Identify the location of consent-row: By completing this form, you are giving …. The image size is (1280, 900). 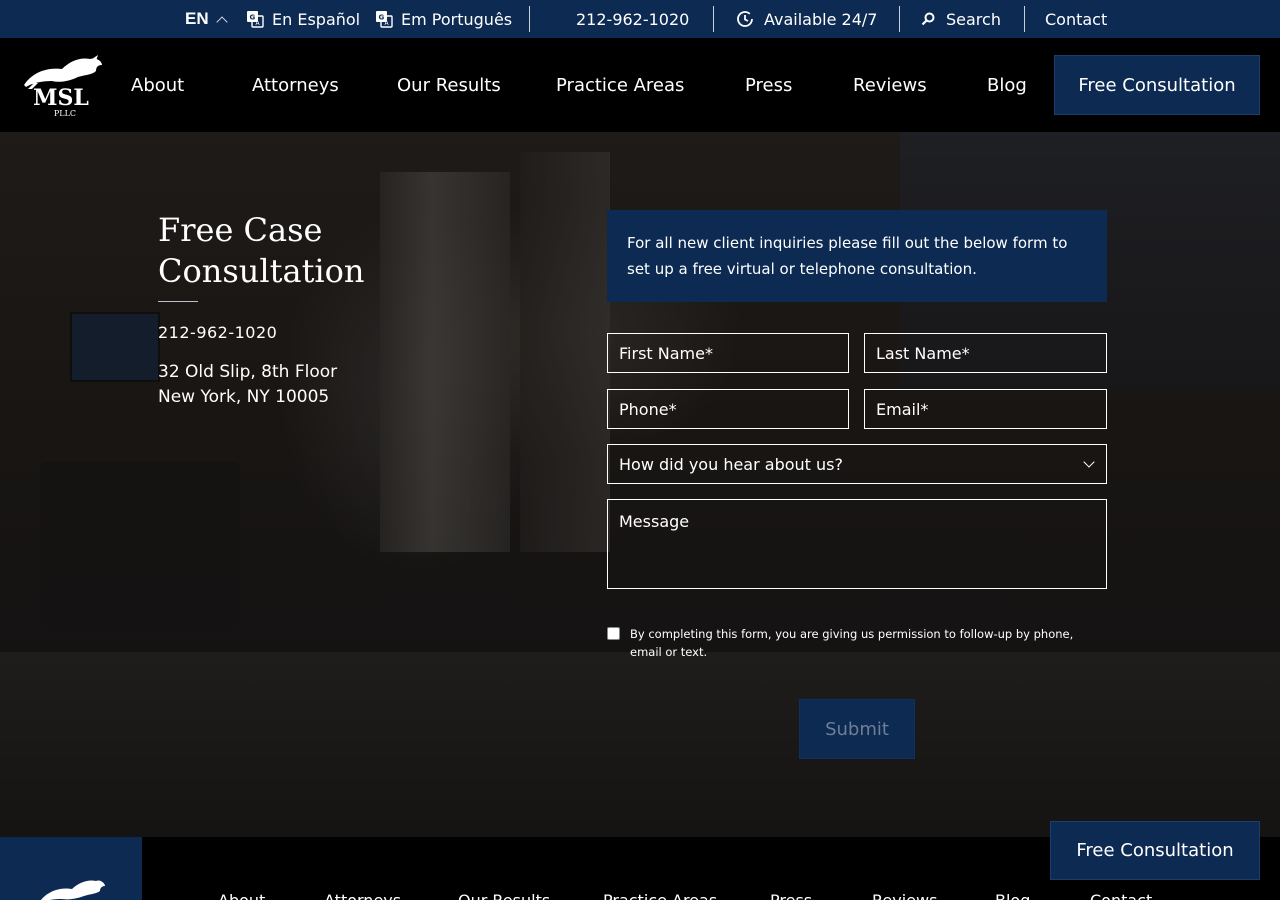
(857, 643).